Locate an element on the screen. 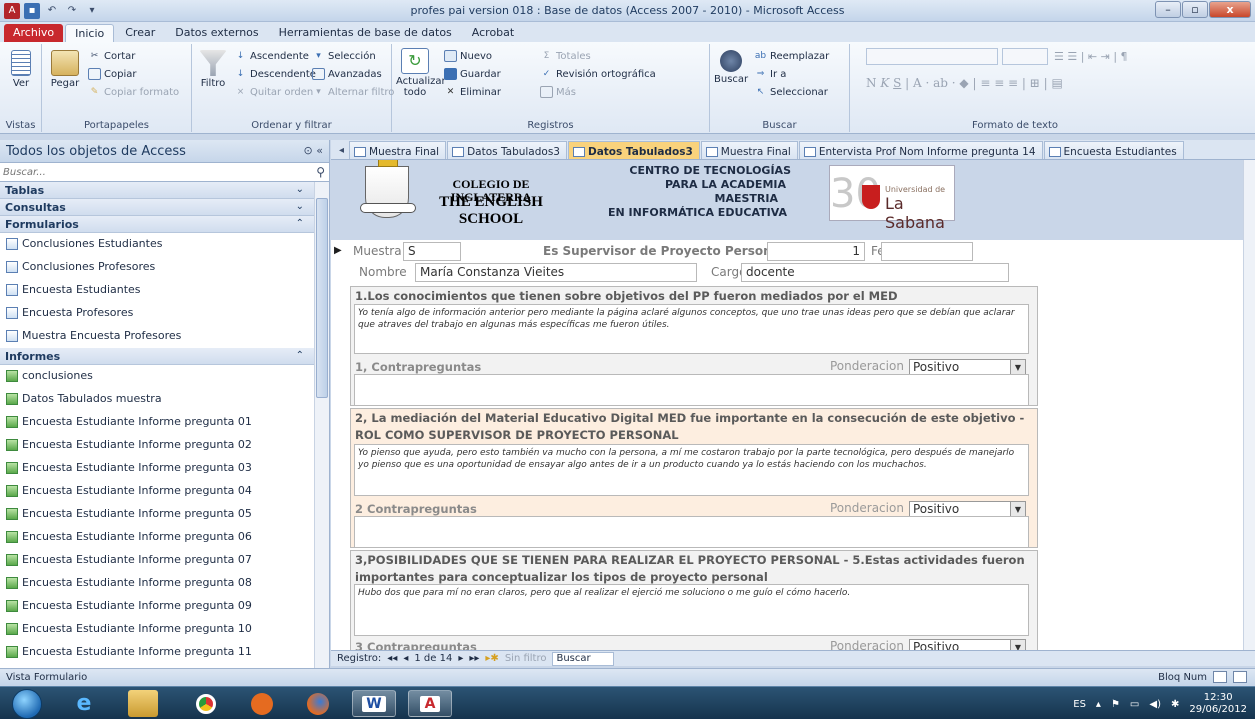  format-buttons: N K S | A · ab · ◆ | ≡ ≡ ≡ | ⊞ | ▤ is located at coordinates (964, 83).